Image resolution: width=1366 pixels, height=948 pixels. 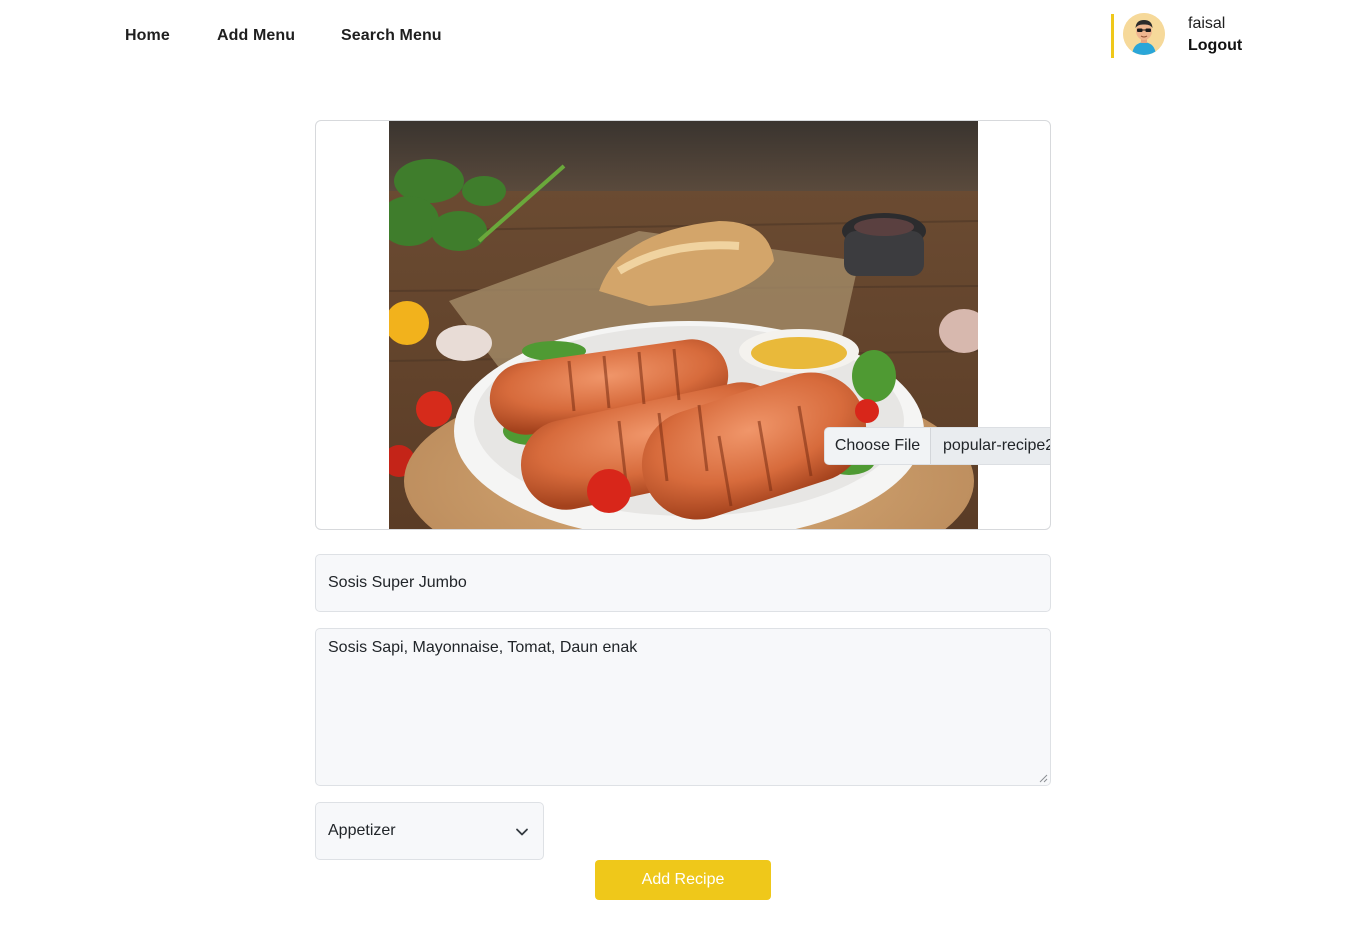 What do you see at coordinates (1144, 34) in the screenshot?
I see `avatar` at bounding box center [1144, 34].